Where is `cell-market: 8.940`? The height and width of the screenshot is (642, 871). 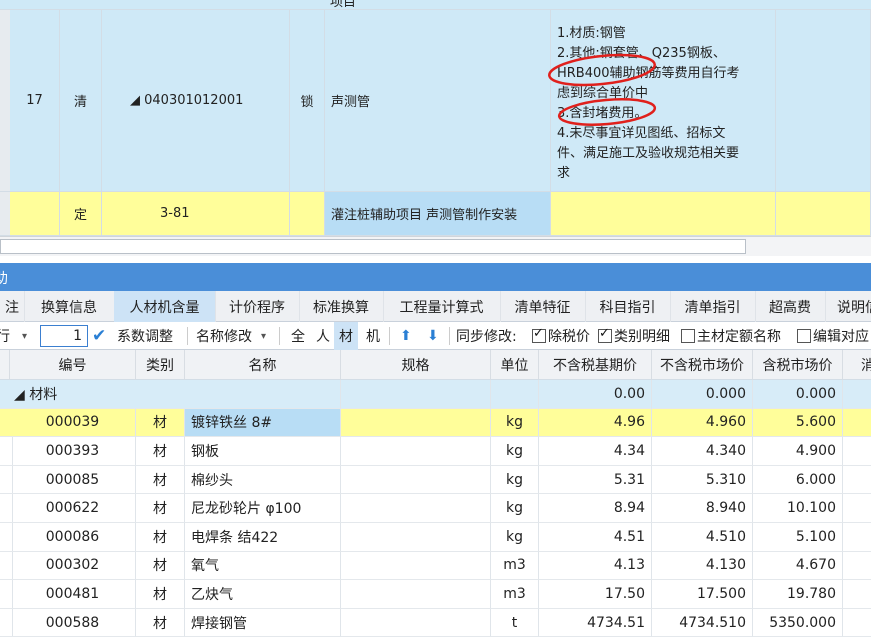 cell-market: 8.940 is located at coordinates (702, 508).